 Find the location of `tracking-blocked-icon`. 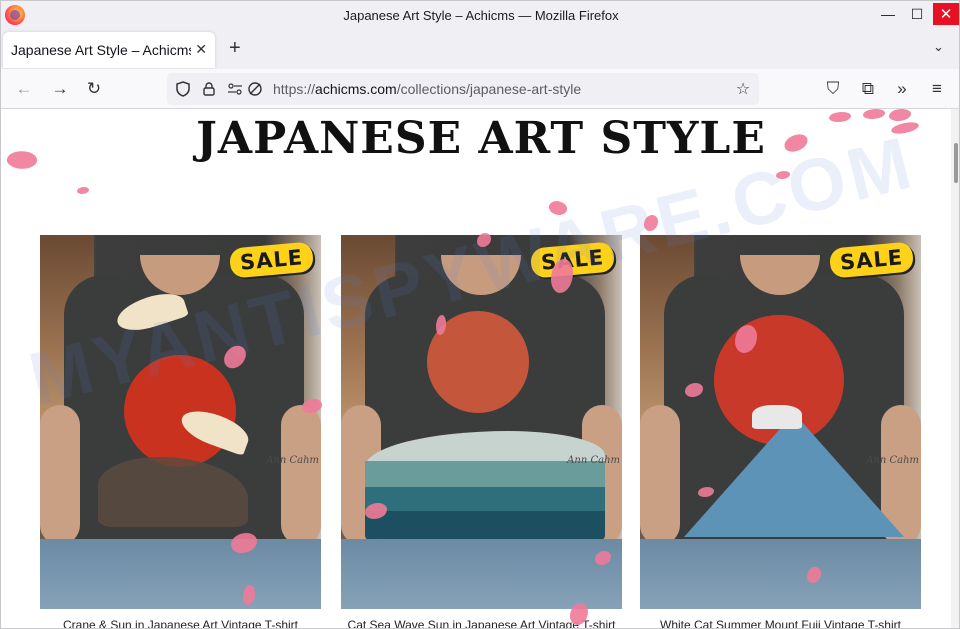

tracking-blocked-icon is located at coordinates (255, 89).